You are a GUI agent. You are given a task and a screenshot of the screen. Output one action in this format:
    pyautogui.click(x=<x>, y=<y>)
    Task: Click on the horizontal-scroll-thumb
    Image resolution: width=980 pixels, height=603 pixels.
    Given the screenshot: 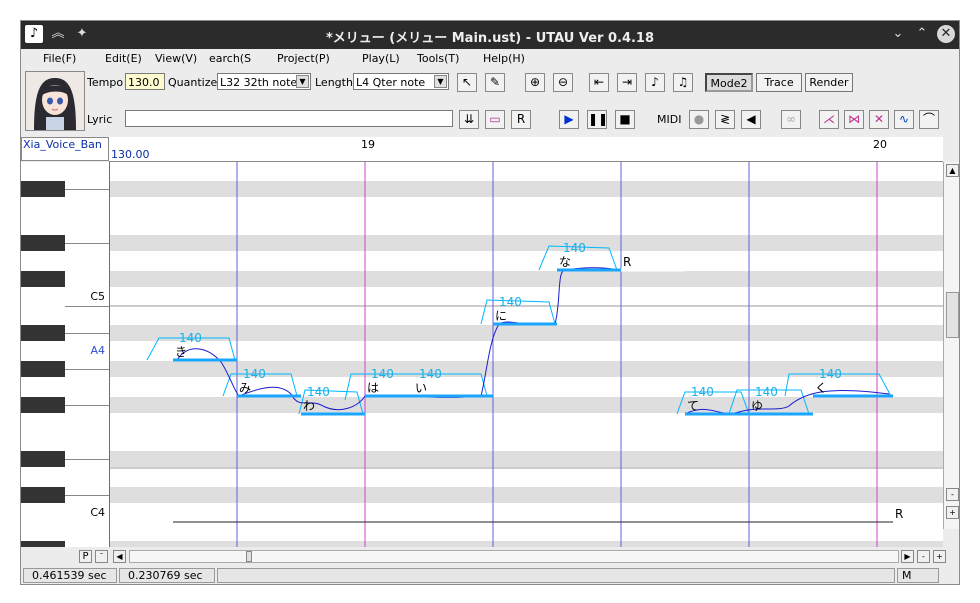 What is the action you would take?
    pyautogui.click(x=249, y=556)
    